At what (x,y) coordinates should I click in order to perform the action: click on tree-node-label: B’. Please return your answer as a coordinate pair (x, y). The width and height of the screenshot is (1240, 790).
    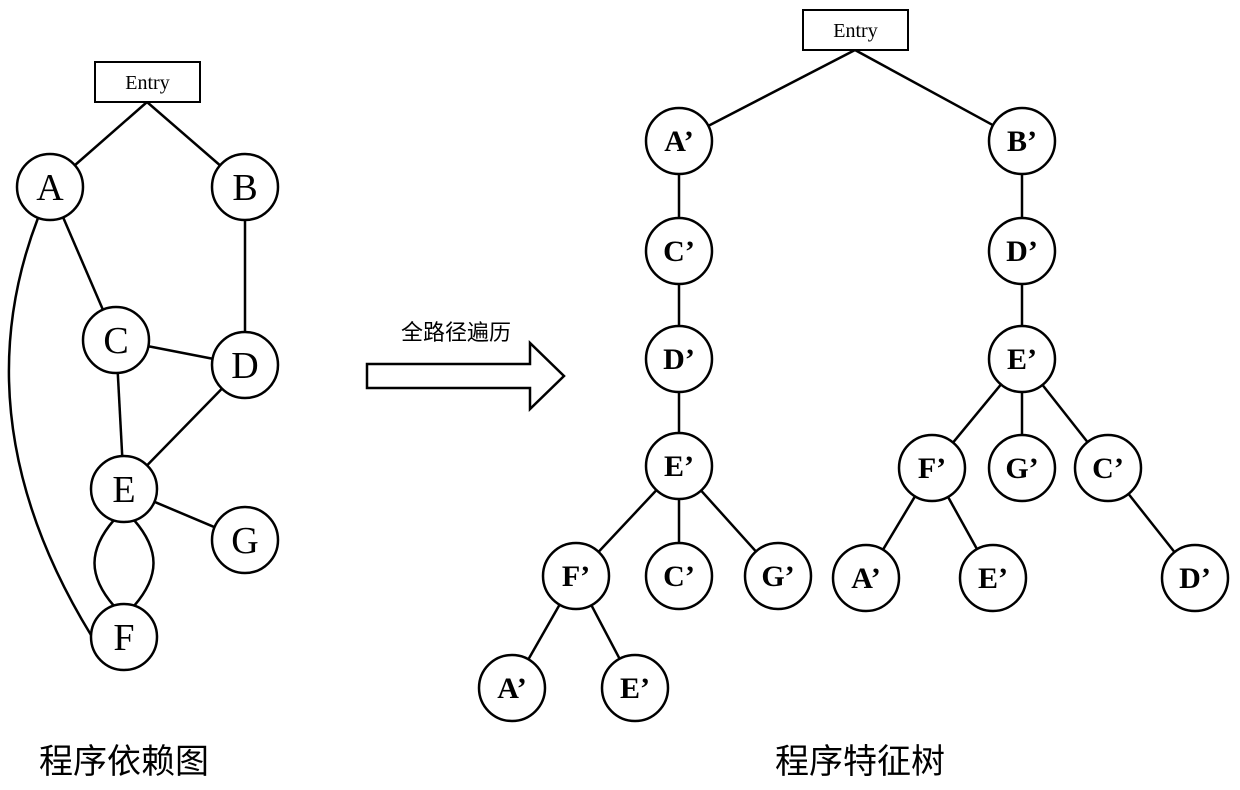
    Looking at the image, I should click on (1022, 141).